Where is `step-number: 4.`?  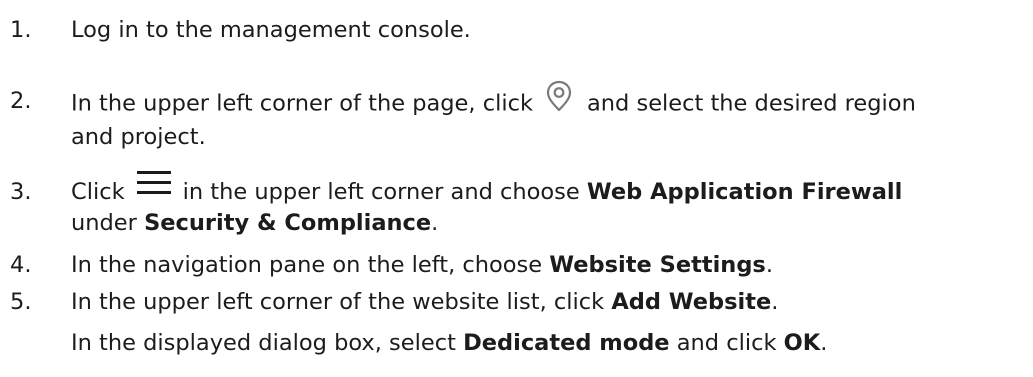 step-number: 4. is located at coordinates (21, 265).